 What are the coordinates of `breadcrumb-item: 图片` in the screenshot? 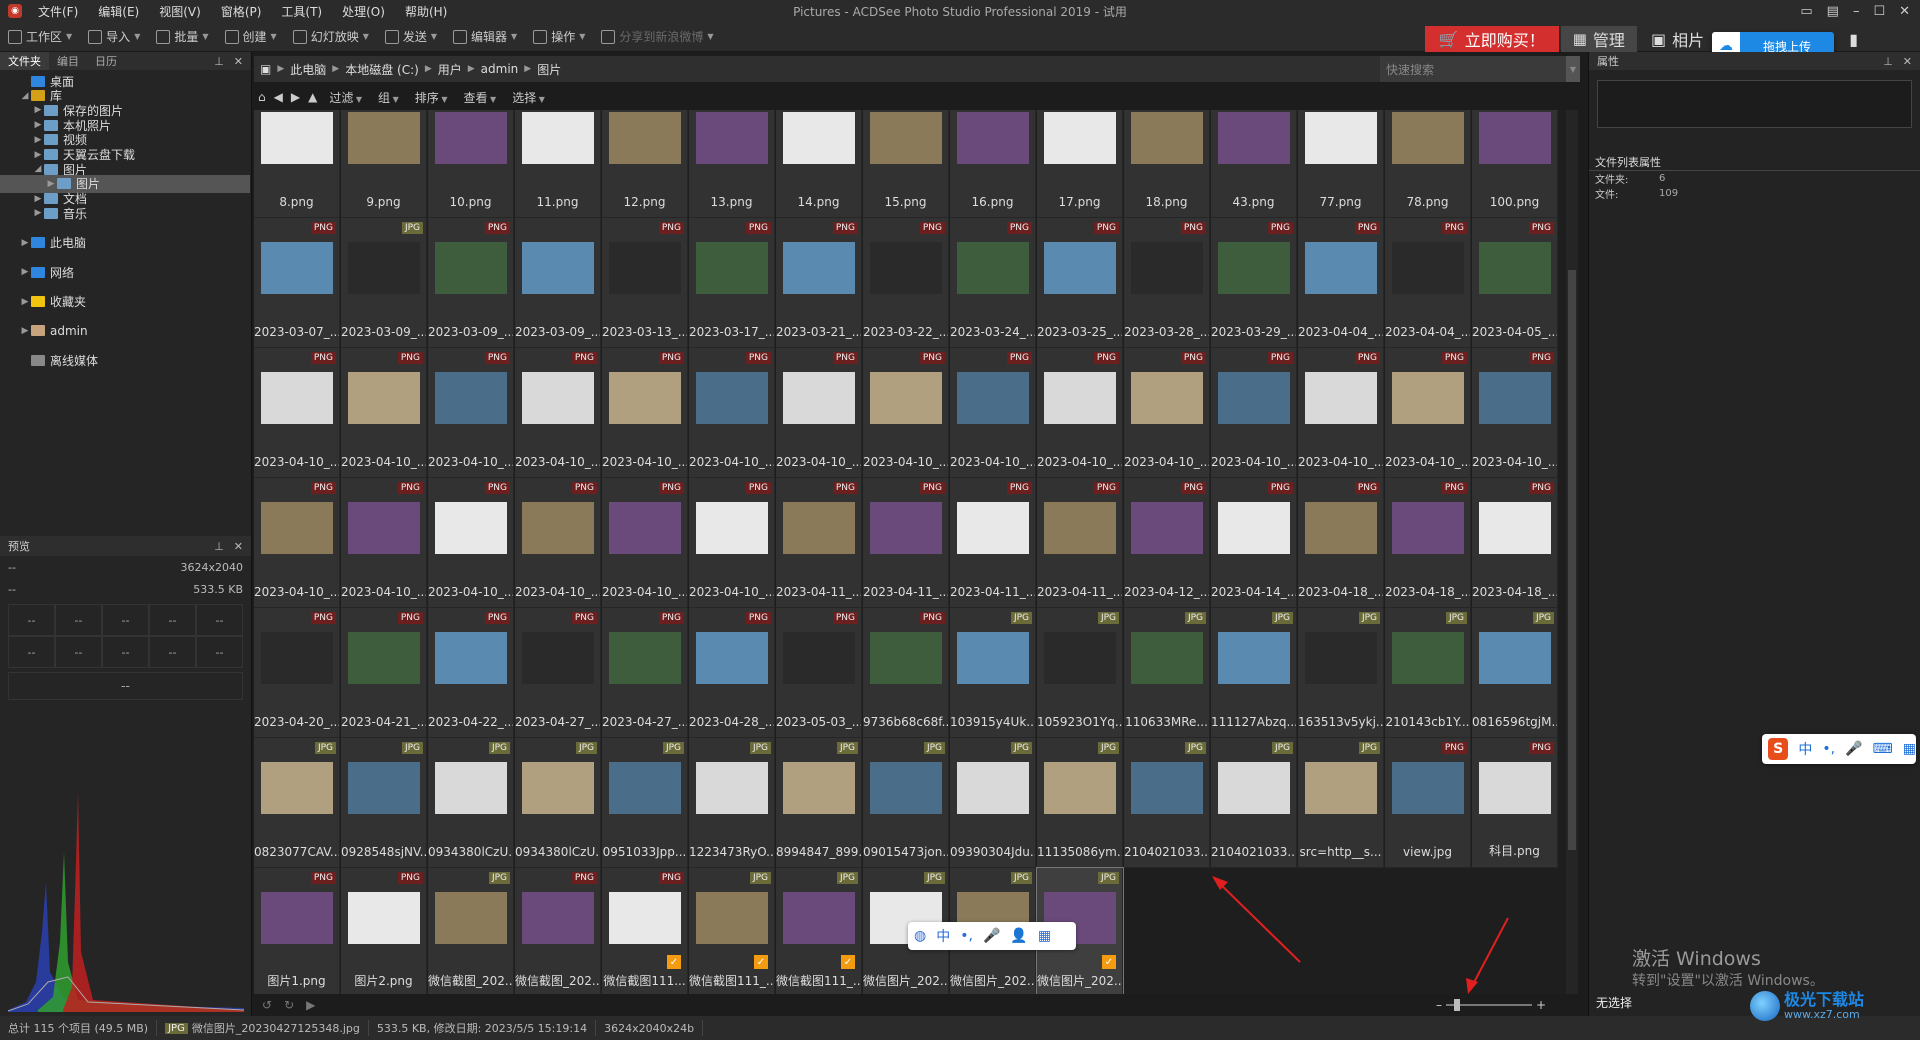 It's located at (549, 69).